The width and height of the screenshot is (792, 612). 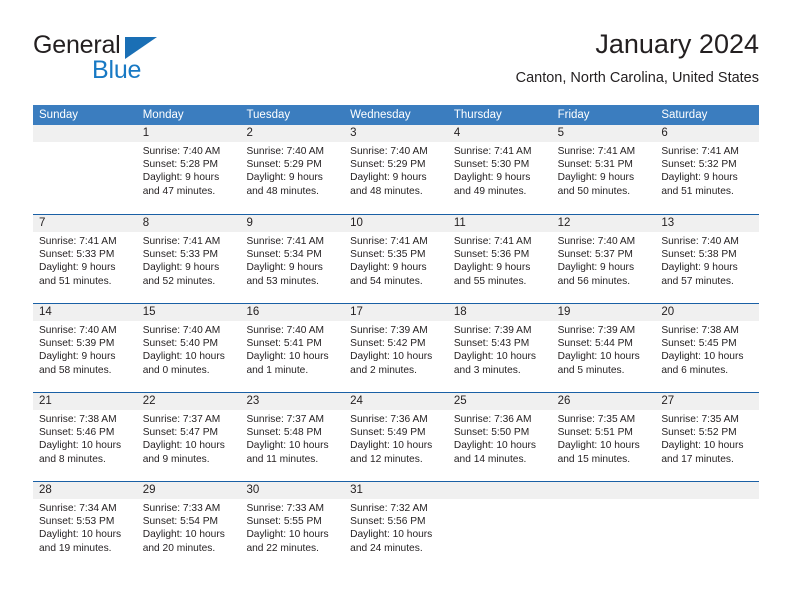 What do you see at coordinates (396, 133) in the screenshot?
I see `day-number: 3` at bounding box center [396, 133].